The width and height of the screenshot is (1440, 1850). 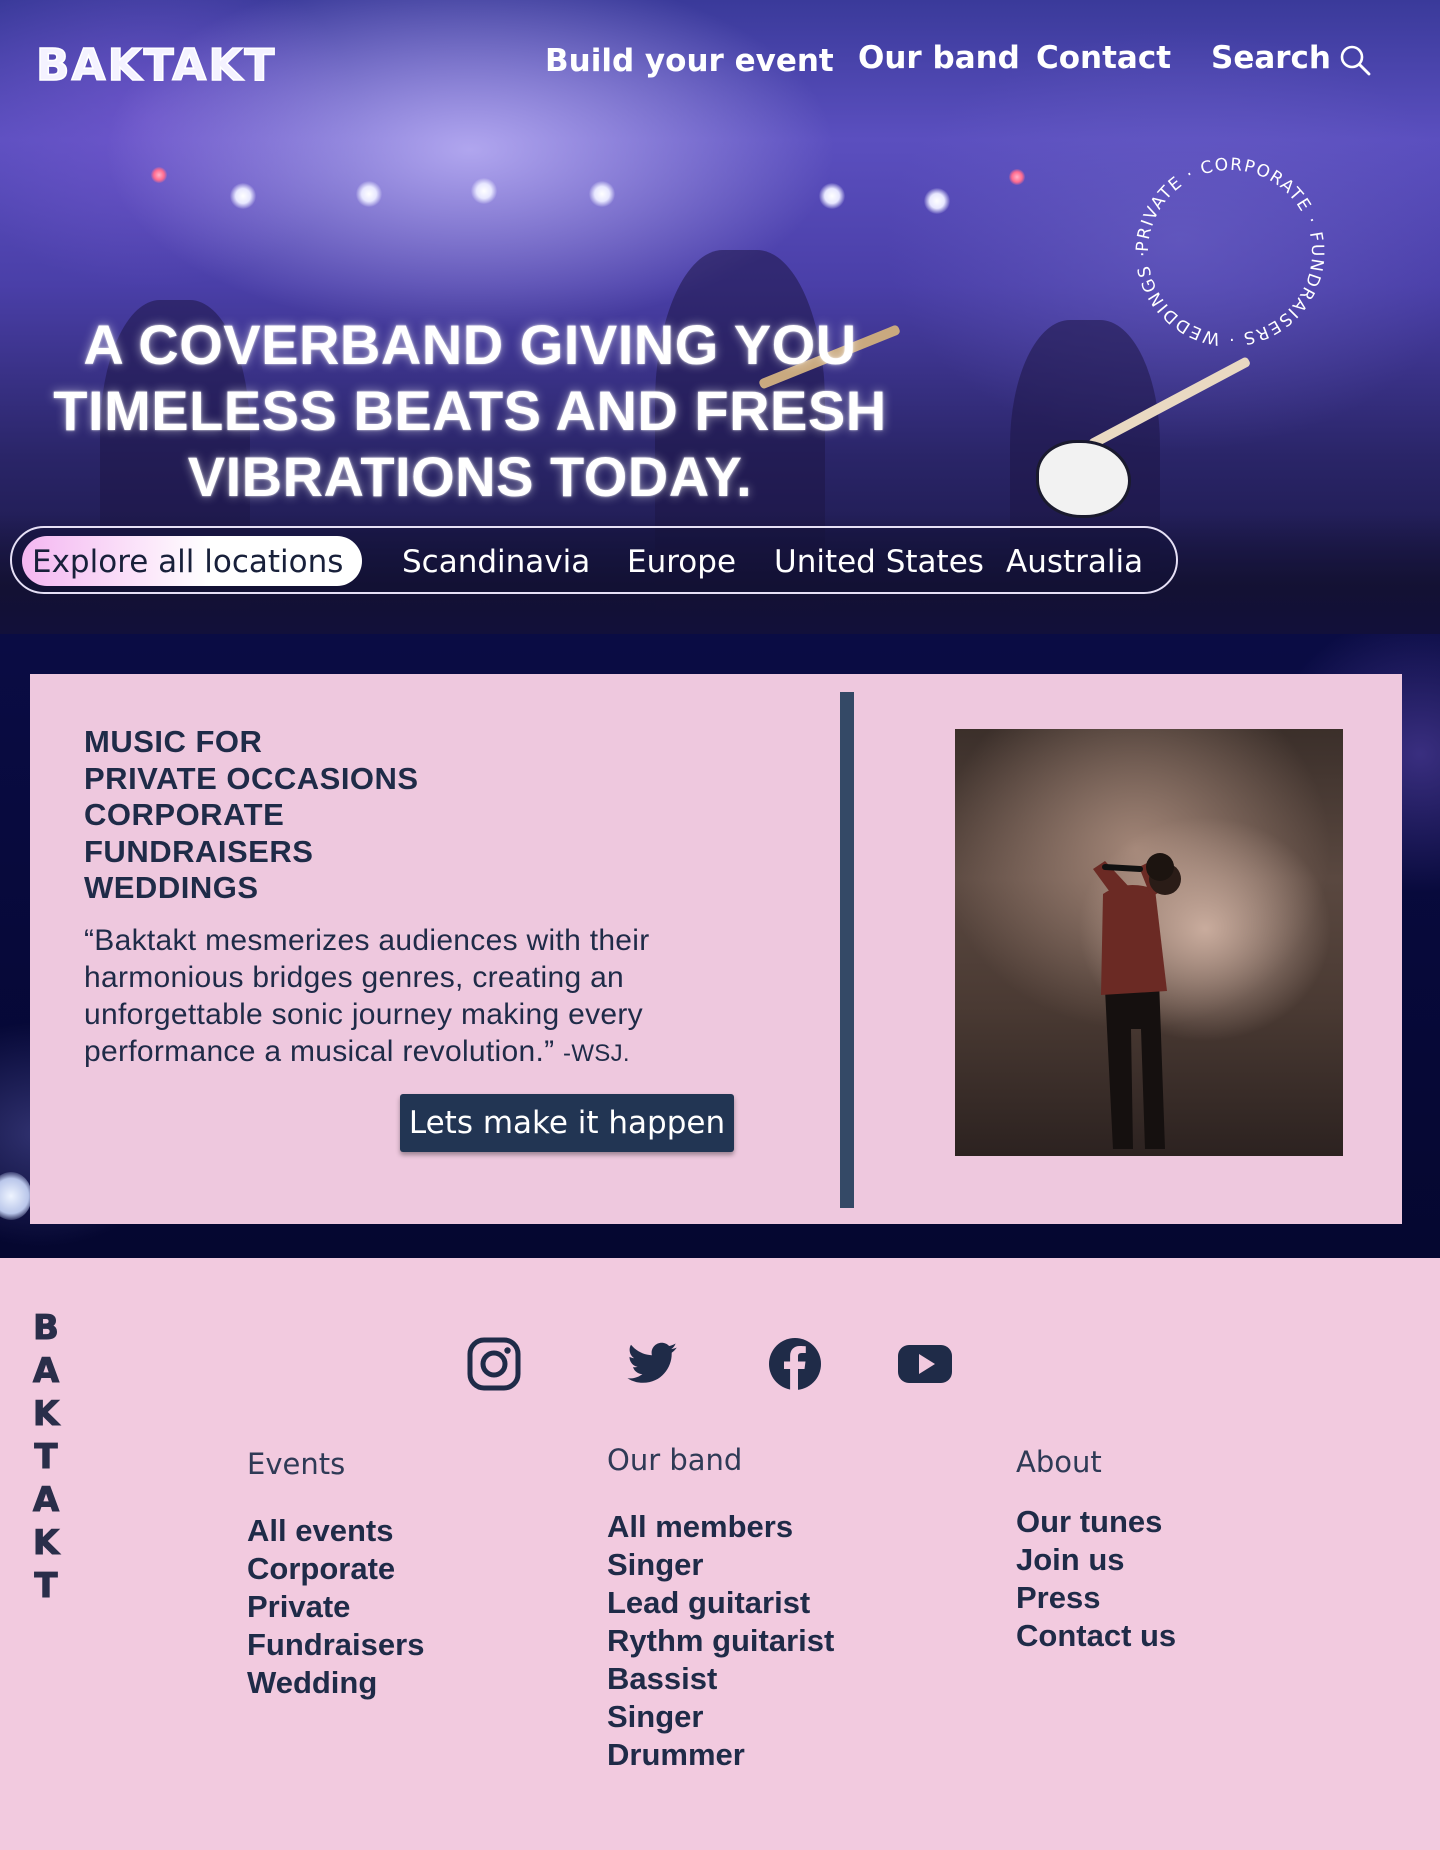 I want to click on footer-link-rythm-guitarist: Rythm guitarist, so click(x=720, y=1641).